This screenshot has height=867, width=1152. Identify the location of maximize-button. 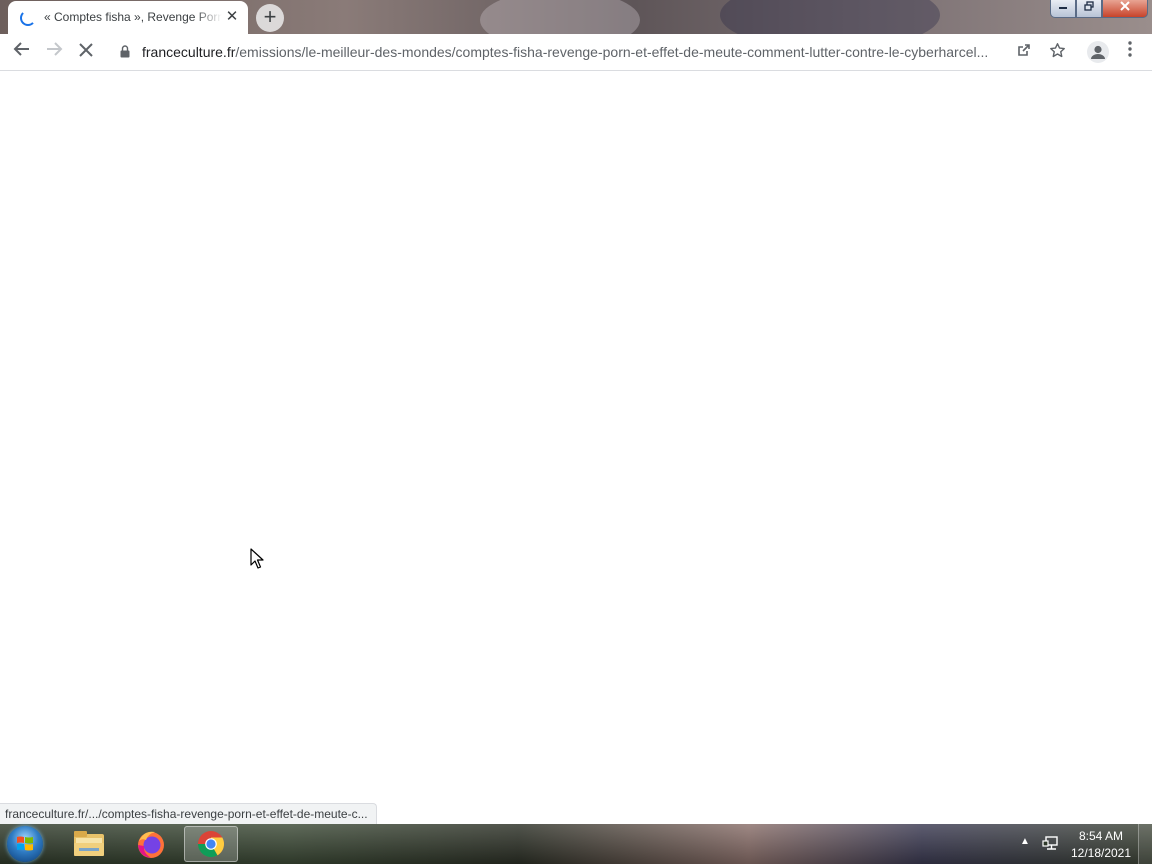
(1089, 9).